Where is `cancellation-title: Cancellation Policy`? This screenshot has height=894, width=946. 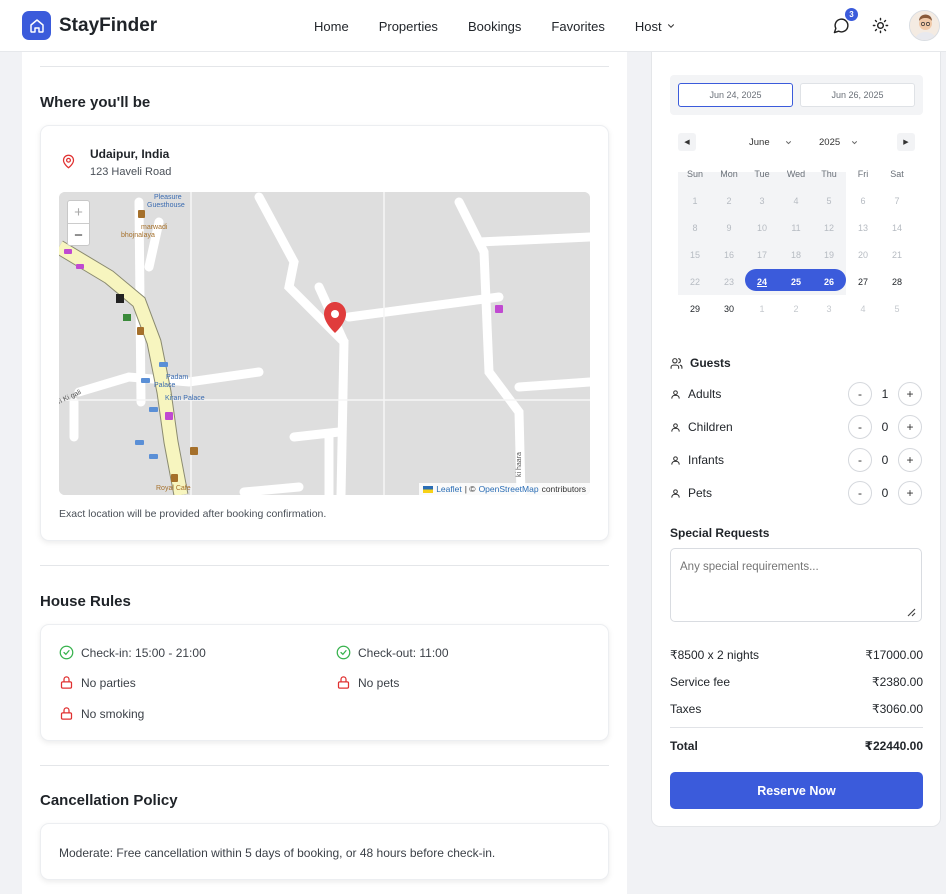
cancellation-title: Cancellation Policy is located at coordinates (109, 800).